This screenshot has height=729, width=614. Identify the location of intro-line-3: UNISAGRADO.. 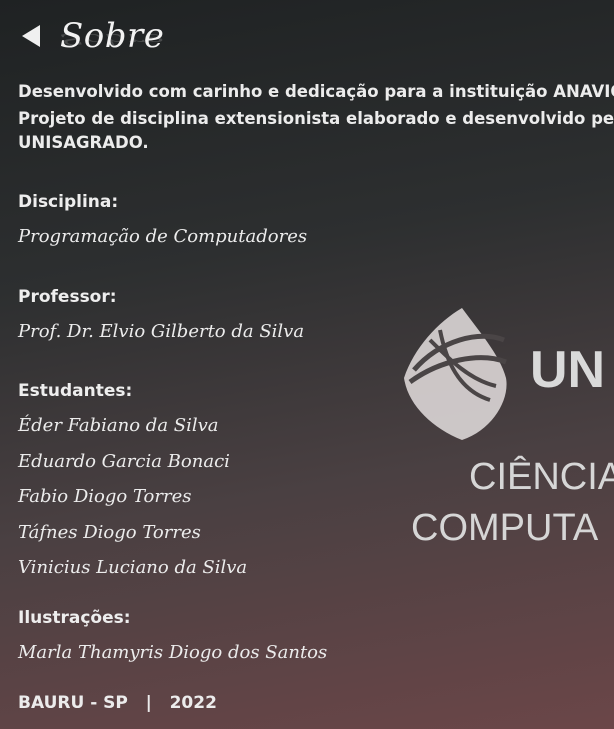
(83, 142).